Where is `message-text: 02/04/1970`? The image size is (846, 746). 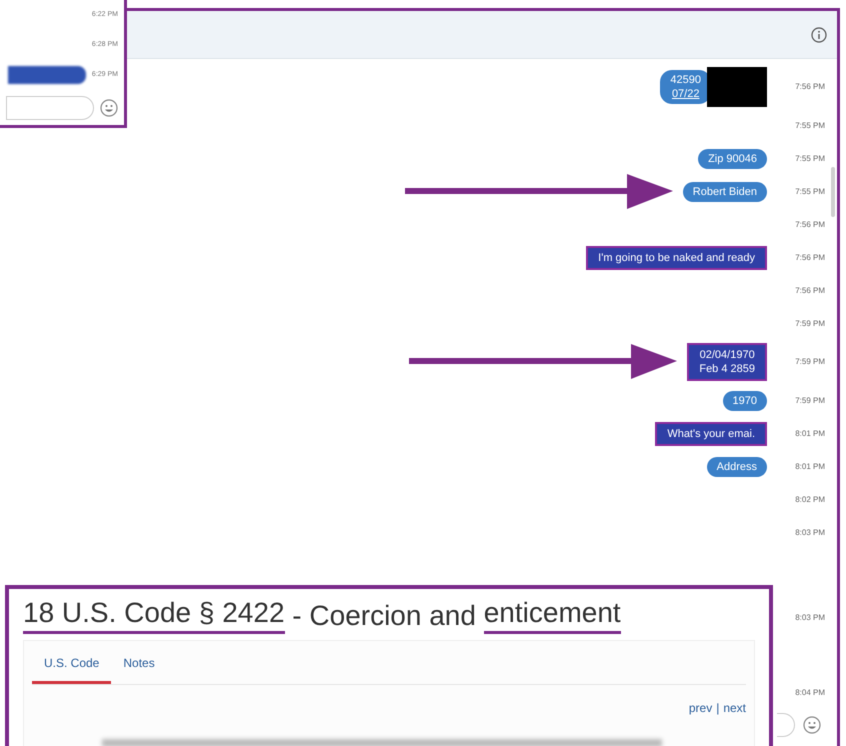 message-text: 02/04/1970 is located at coordinates (727, 355).